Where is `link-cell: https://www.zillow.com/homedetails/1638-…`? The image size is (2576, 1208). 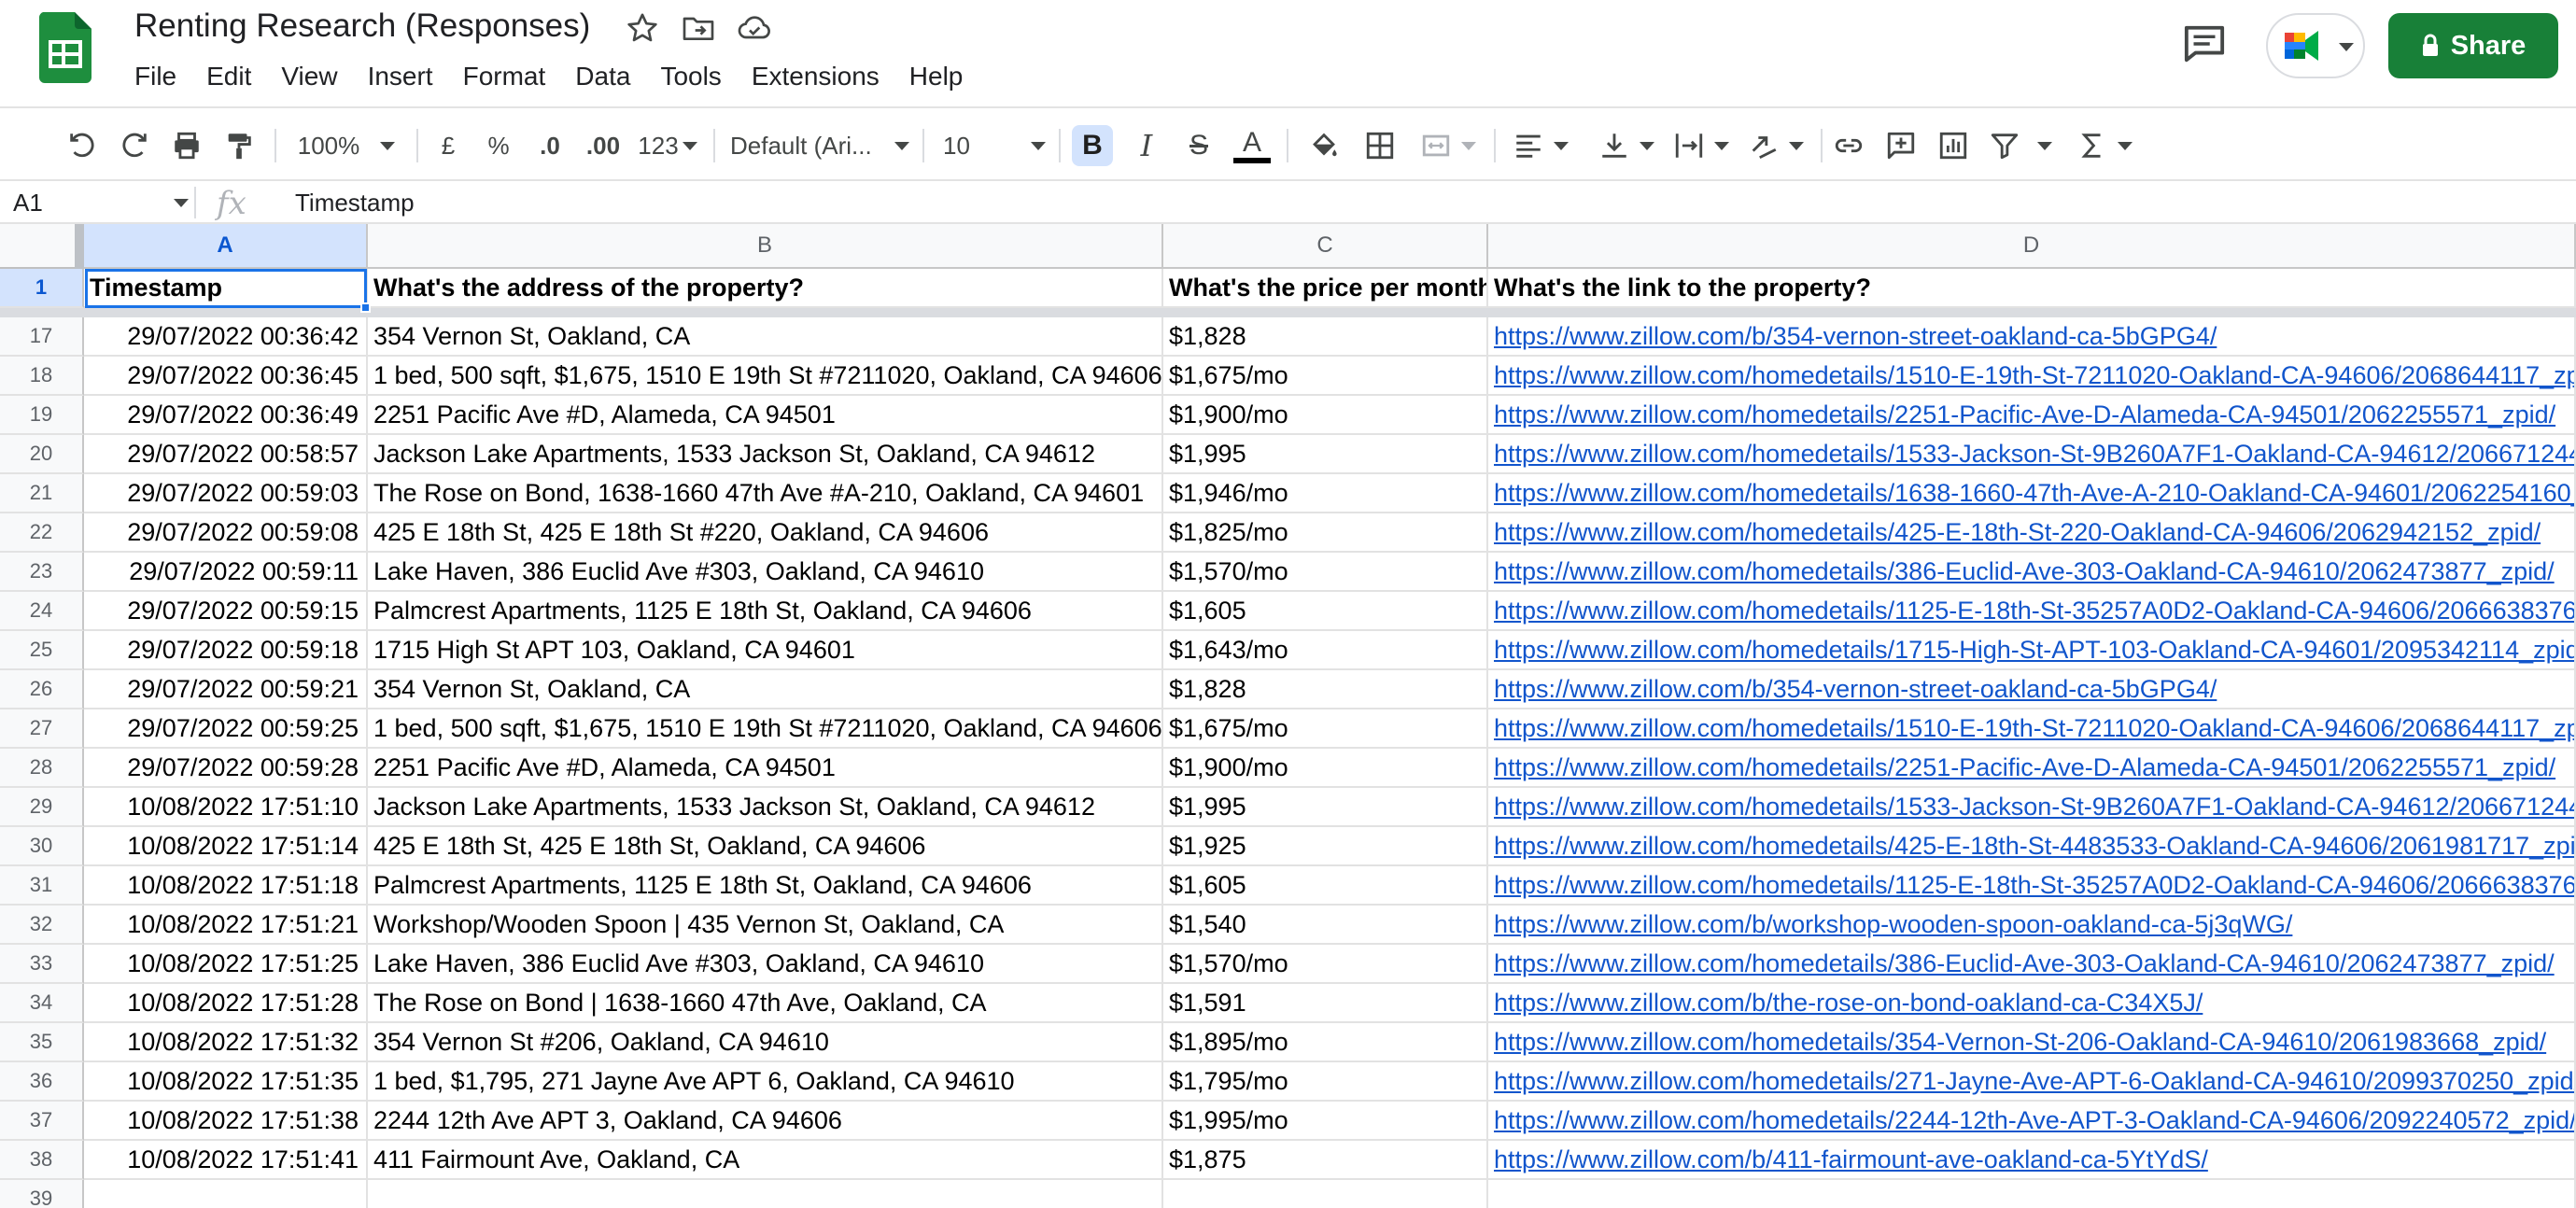
link-cell: https://www.zillow.com/homedetails/1638-… is located at coordinates (2032, 493).